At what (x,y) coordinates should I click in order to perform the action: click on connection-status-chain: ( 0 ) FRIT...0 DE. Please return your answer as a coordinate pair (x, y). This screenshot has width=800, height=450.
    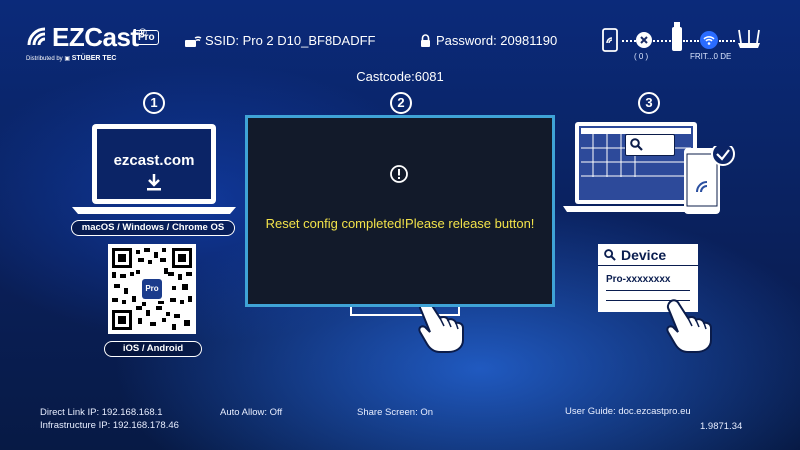
    Looking at the image, I should click on (690, 45).